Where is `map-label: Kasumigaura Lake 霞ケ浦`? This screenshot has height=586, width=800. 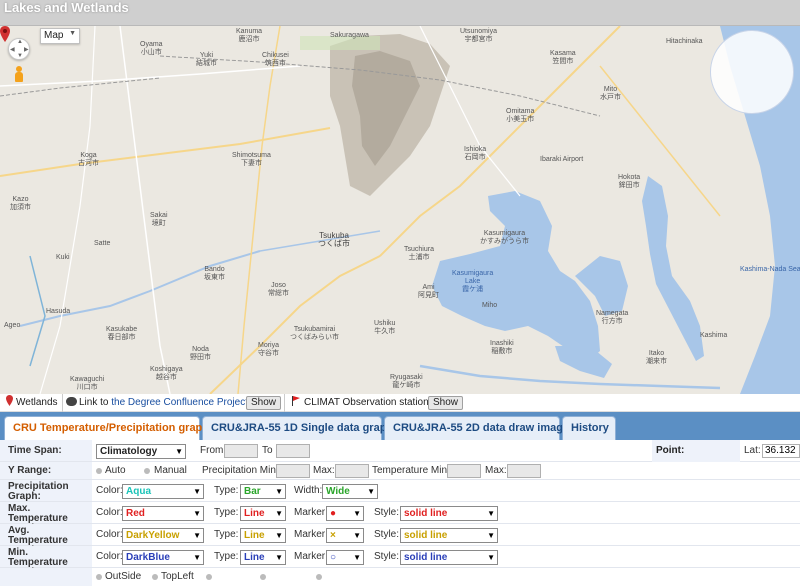
map-label: Kasumigaura Lake 霞ケ浦 is located at coordinates (473, 281).